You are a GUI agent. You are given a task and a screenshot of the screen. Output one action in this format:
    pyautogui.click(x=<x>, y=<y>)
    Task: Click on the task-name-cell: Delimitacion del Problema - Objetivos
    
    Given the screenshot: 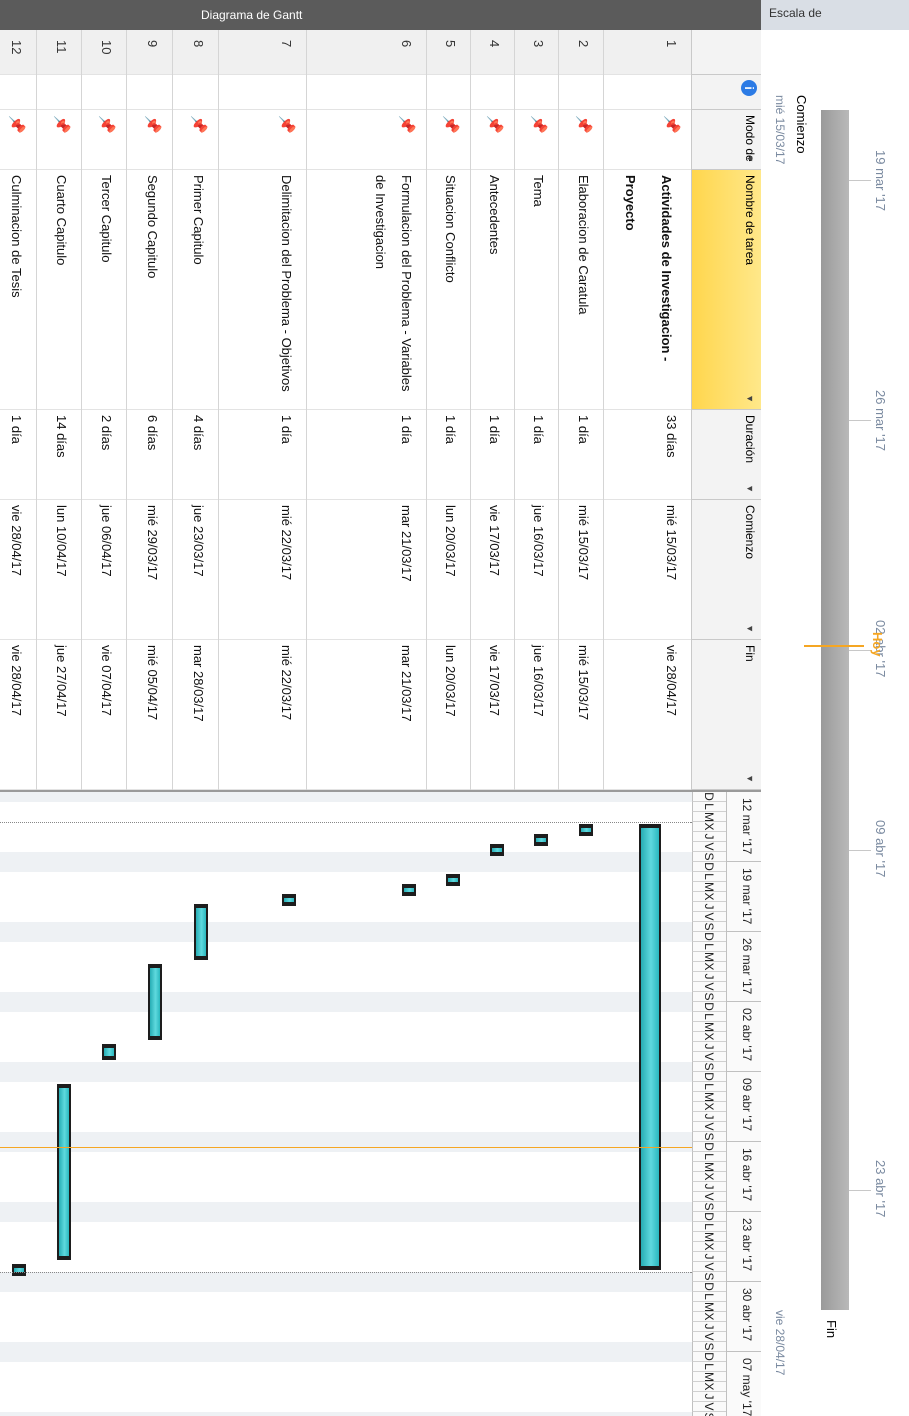 What is the action you would take?
    pyautogui.click(x=262, y=290)
    